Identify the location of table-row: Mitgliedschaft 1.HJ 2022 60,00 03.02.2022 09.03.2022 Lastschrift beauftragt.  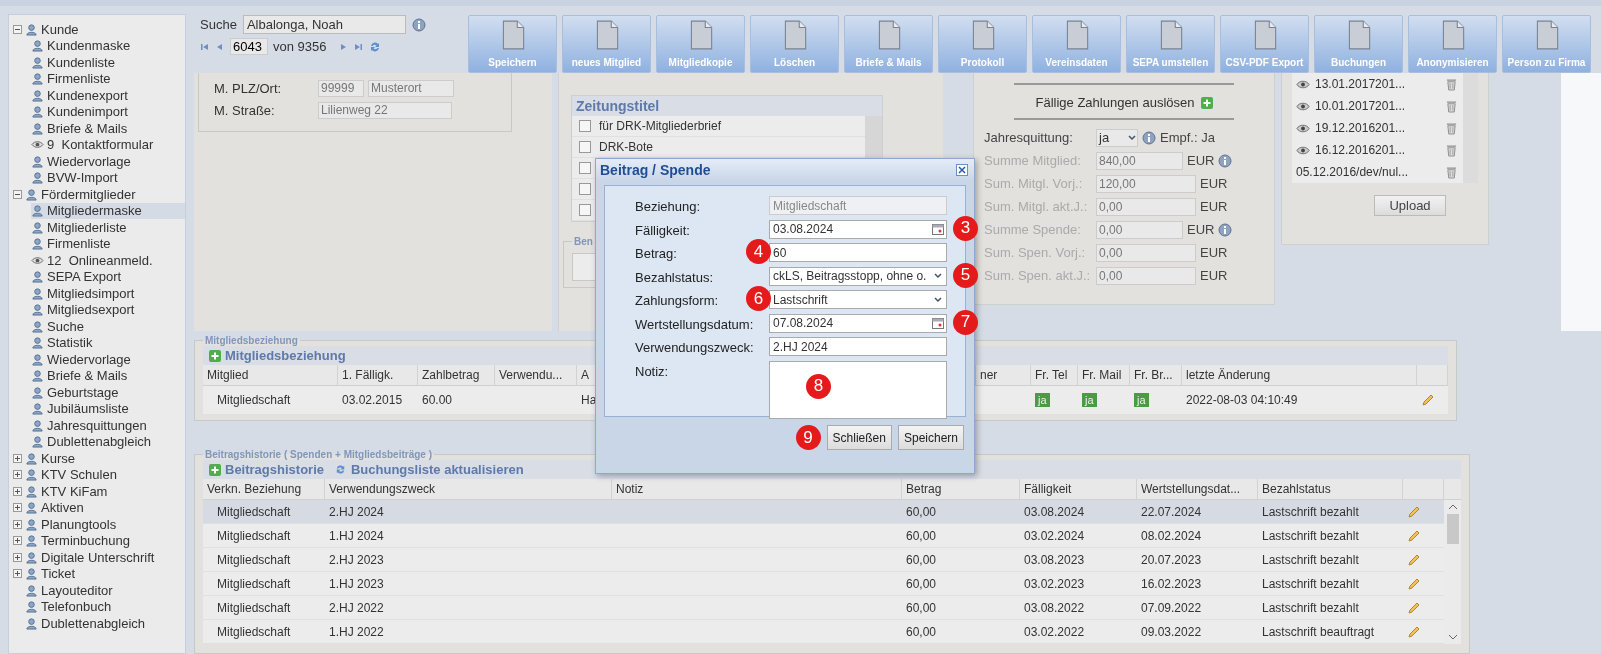
(823, 632).